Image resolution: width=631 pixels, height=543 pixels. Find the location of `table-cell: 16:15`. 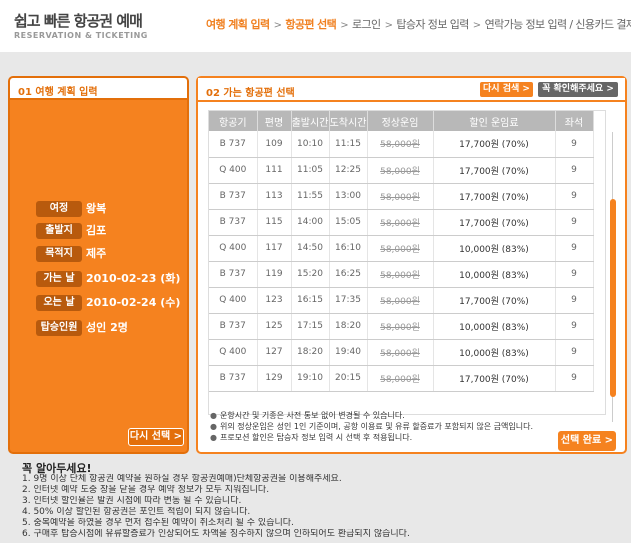

table-cell: 16:15 is located at coordinates (310, 300).